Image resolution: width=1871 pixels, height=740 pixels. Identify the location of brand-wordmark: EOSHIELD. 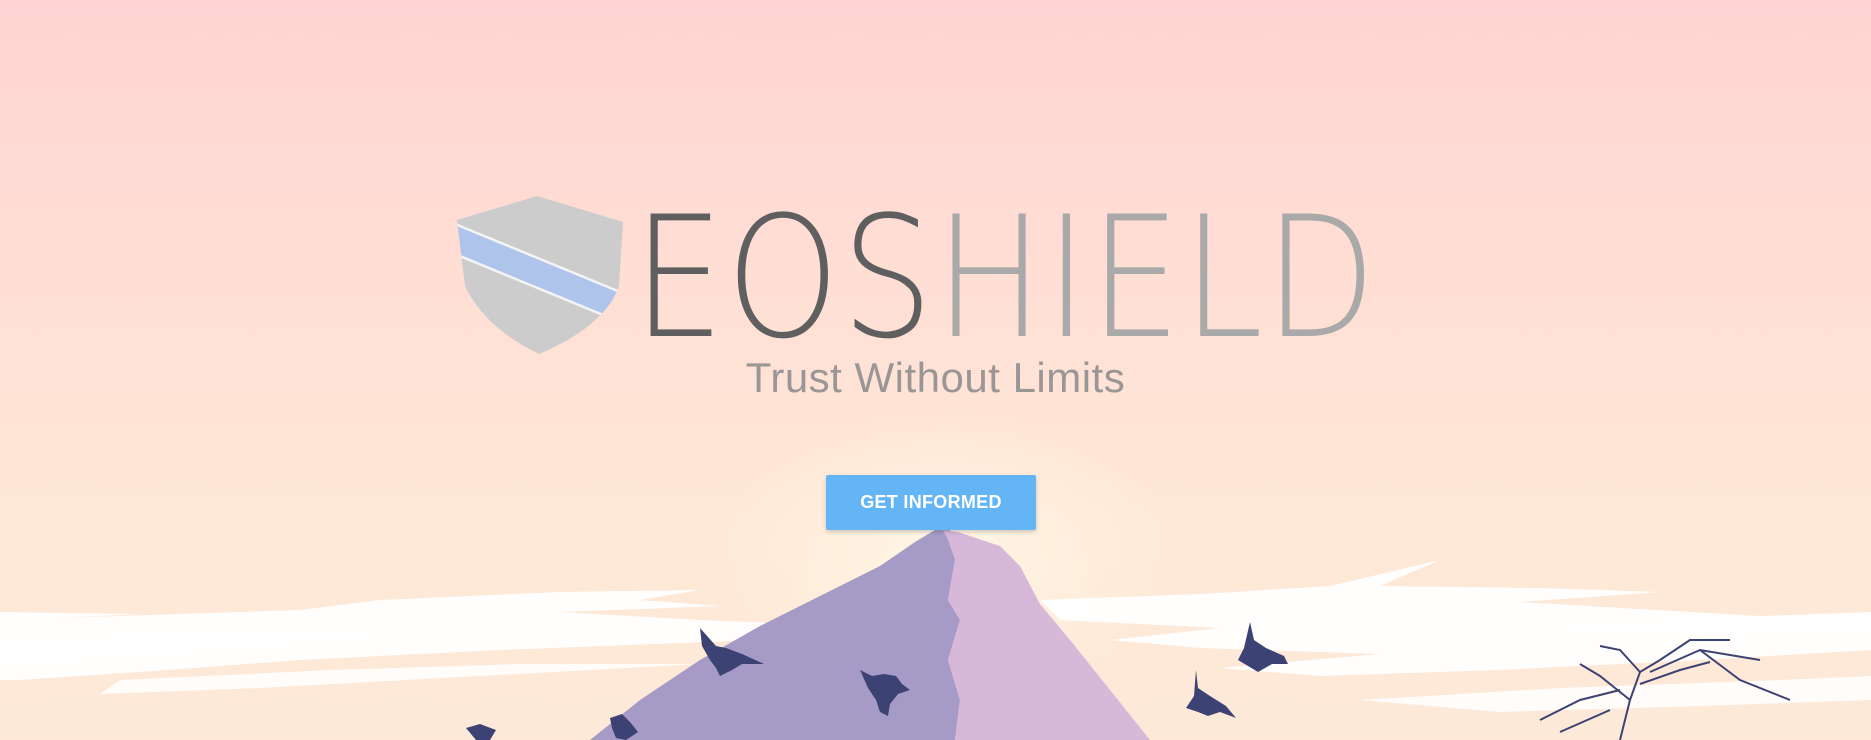
(1005, 278).